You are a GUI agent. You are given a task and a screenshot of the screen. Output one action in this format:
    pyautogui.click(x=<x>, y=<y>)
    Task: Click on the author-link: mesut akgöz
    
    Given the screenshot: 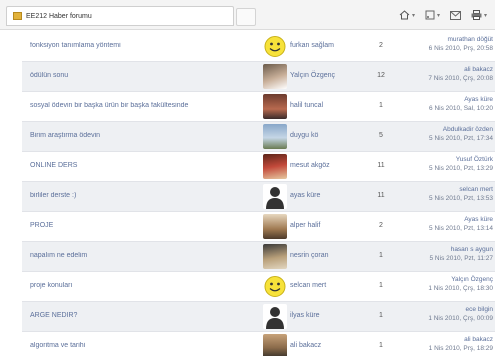 What is the action you would take?
    pyautogui.click(x=324, y=165)
    